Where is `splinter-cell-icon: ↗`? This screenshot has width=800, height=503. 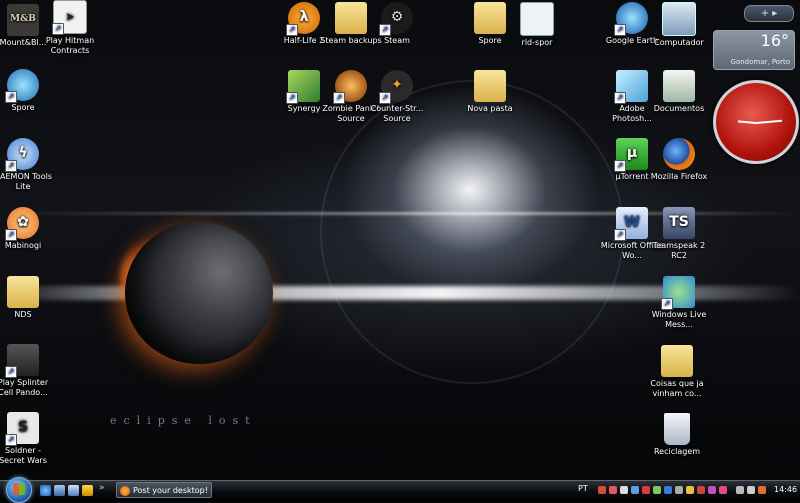 splinter-cell-icon: ↗ is located at coordinates (22, 361).